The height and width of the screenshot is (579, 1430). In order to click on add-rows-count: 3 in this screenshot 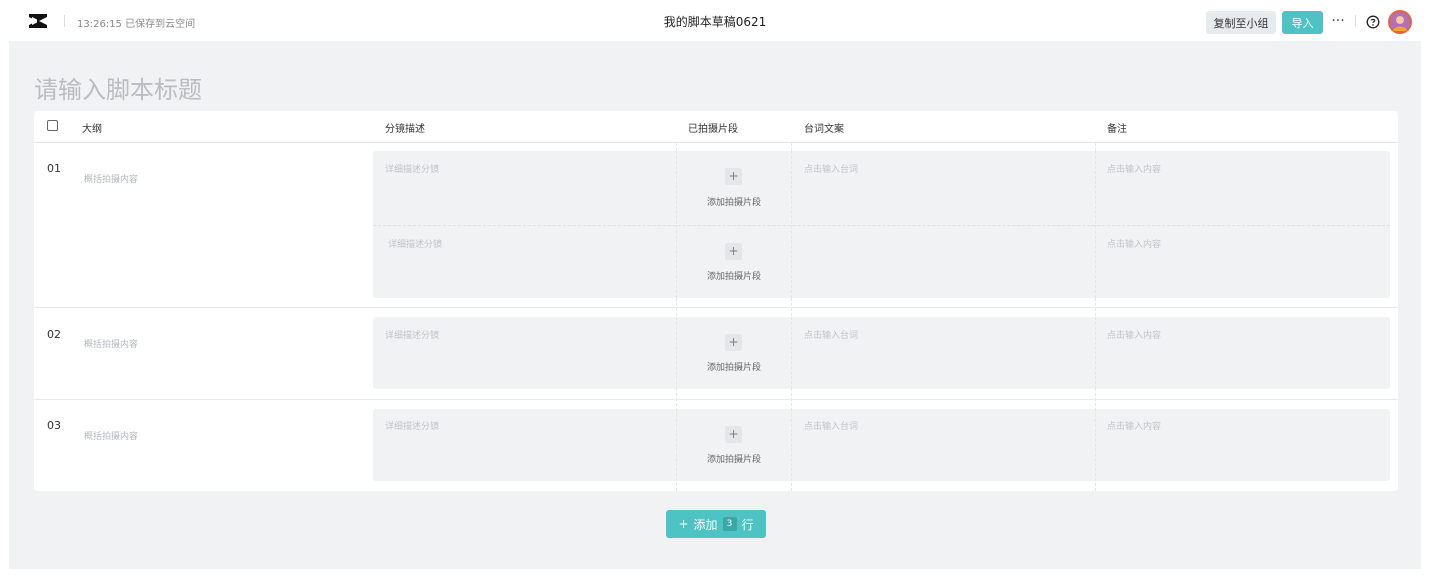, I will do `click(729, 524)`.